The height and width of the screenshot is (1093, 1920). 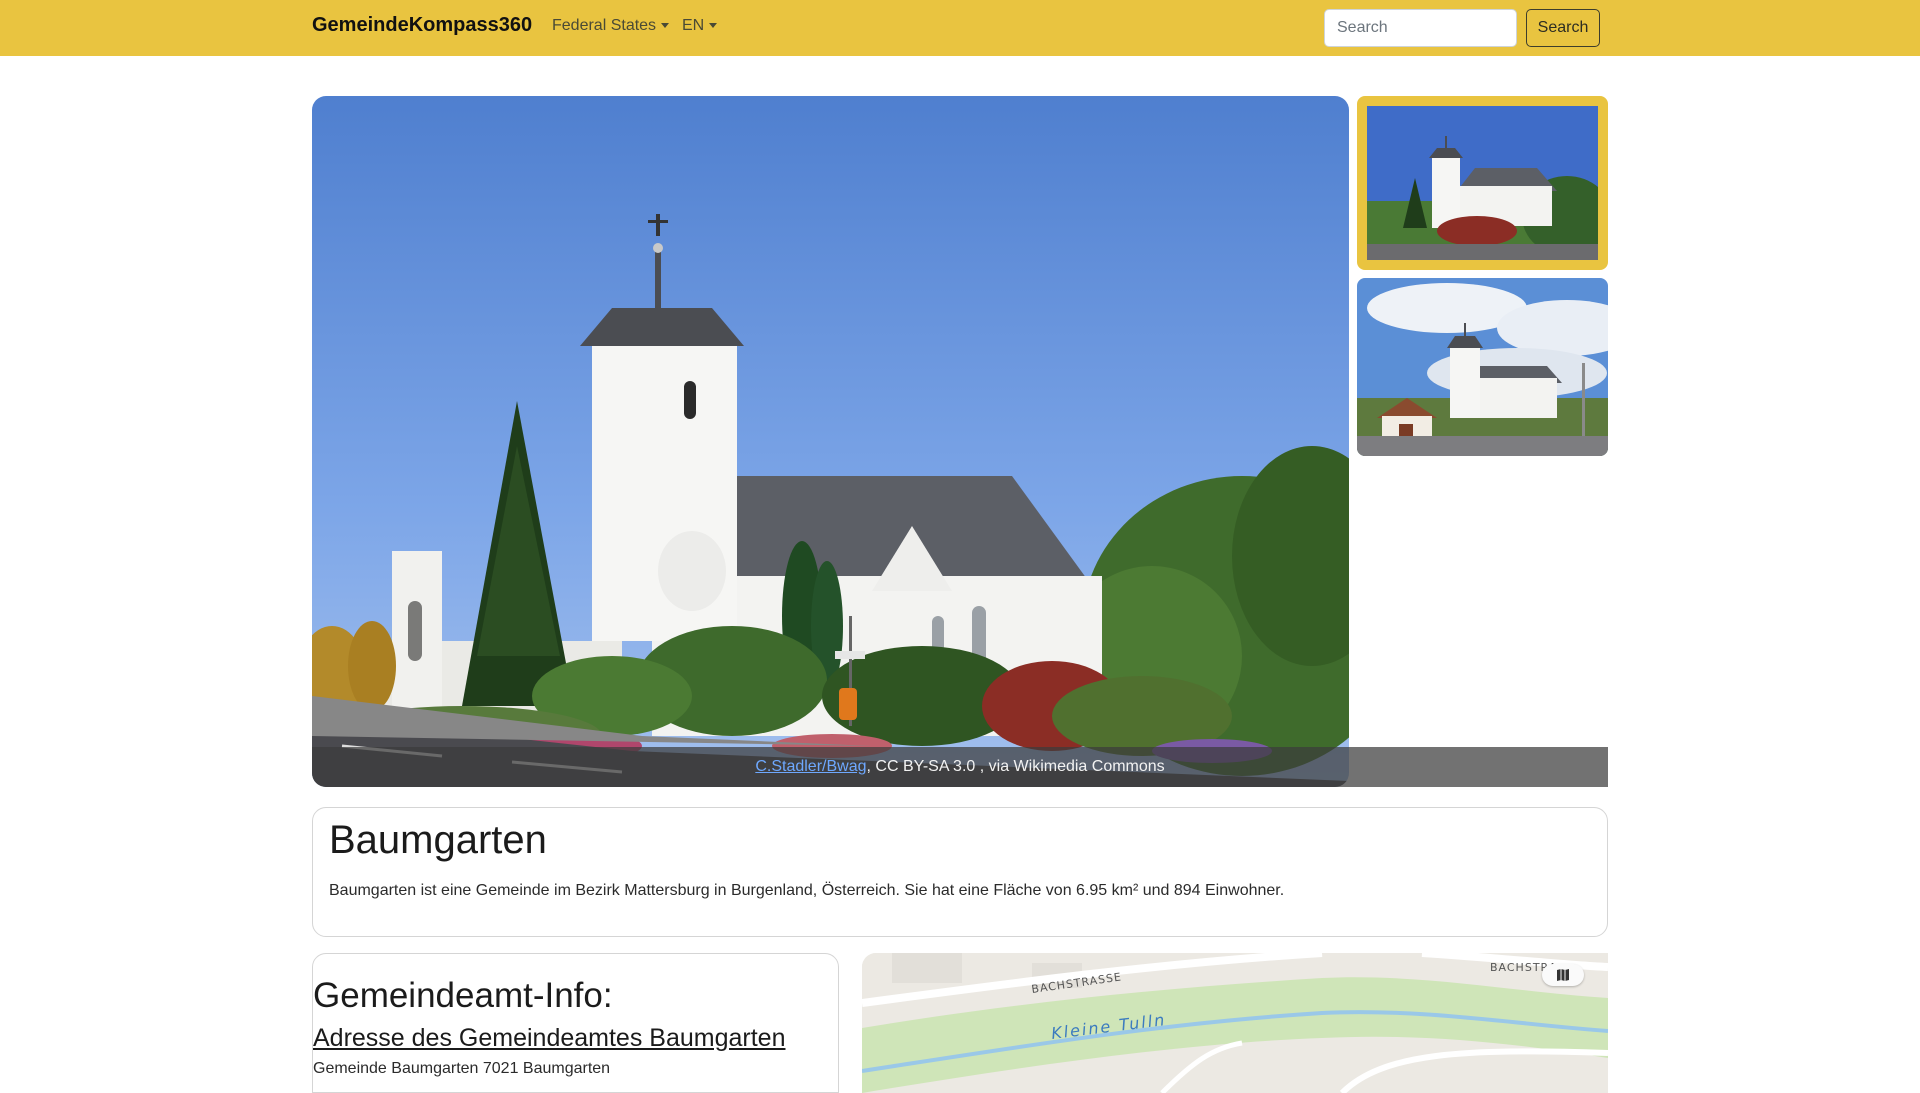 What do you see at coordinates (810, 766) in the screenshot?
I see `caption-author-link: C.Stadler/Bwag` at bounding box center [810, 766].